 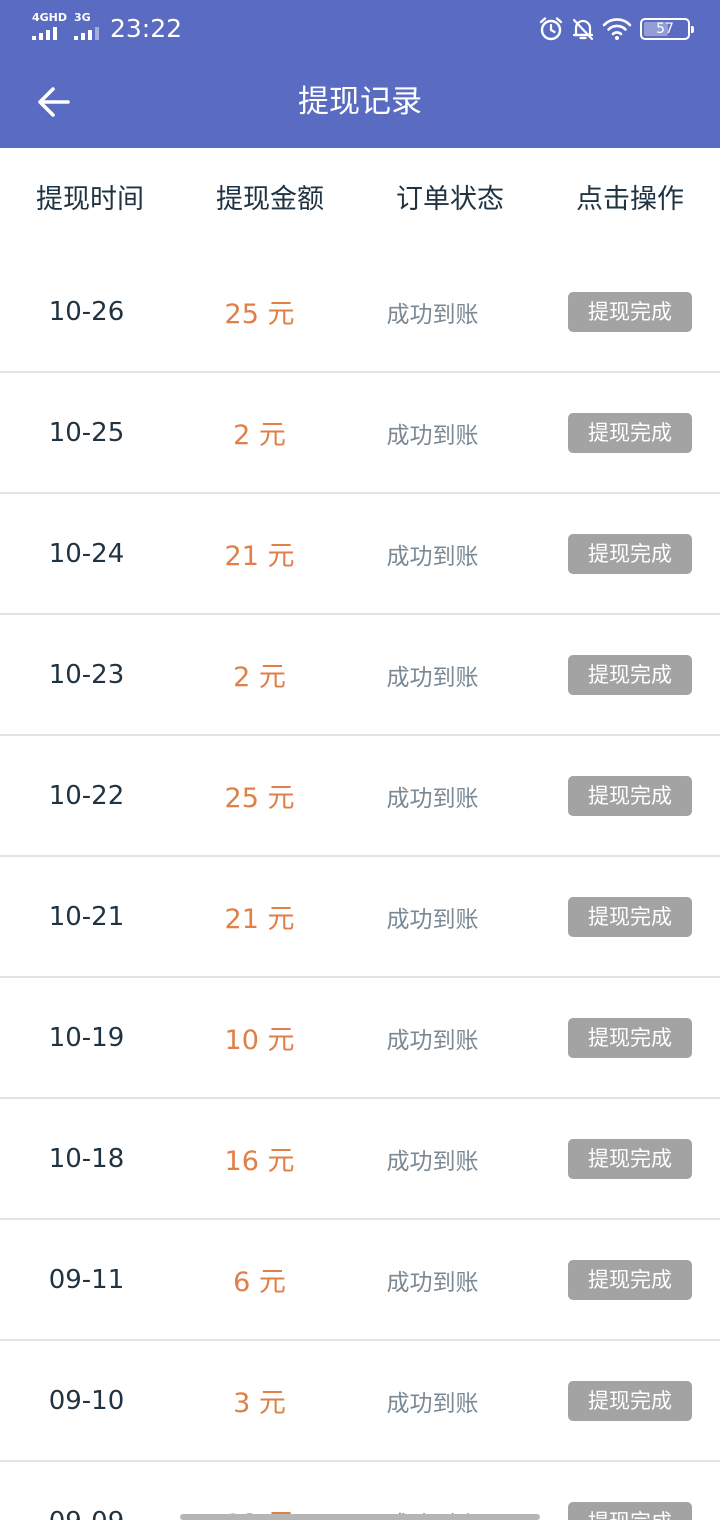 I want to click on row-date: 10-21, so click(x=86, y=916).